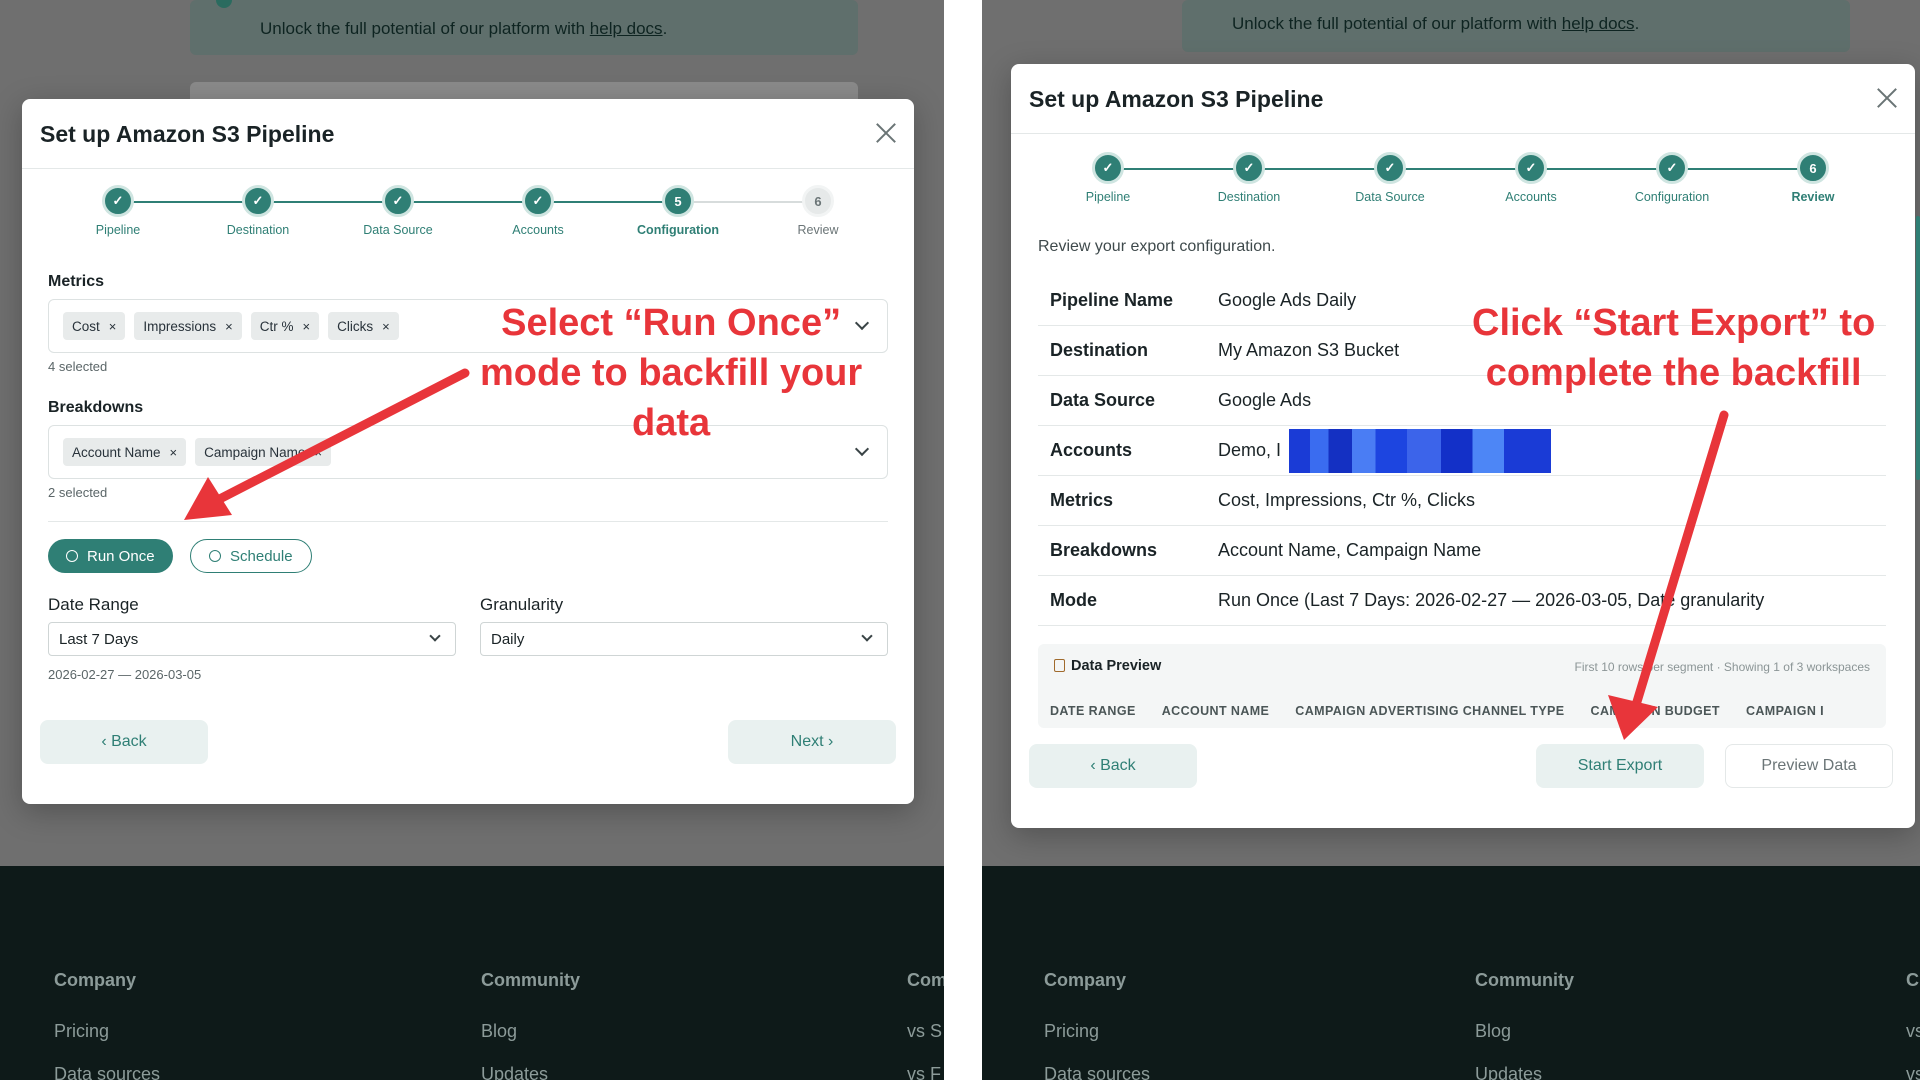 The image size is (1920, 1080). What do you see at coordinates (1462, 551) in the screenshot?
I see `review-row-breakdowns: Breakdowns Account Name, Campaign Name` at bounding box center [1462, 551].